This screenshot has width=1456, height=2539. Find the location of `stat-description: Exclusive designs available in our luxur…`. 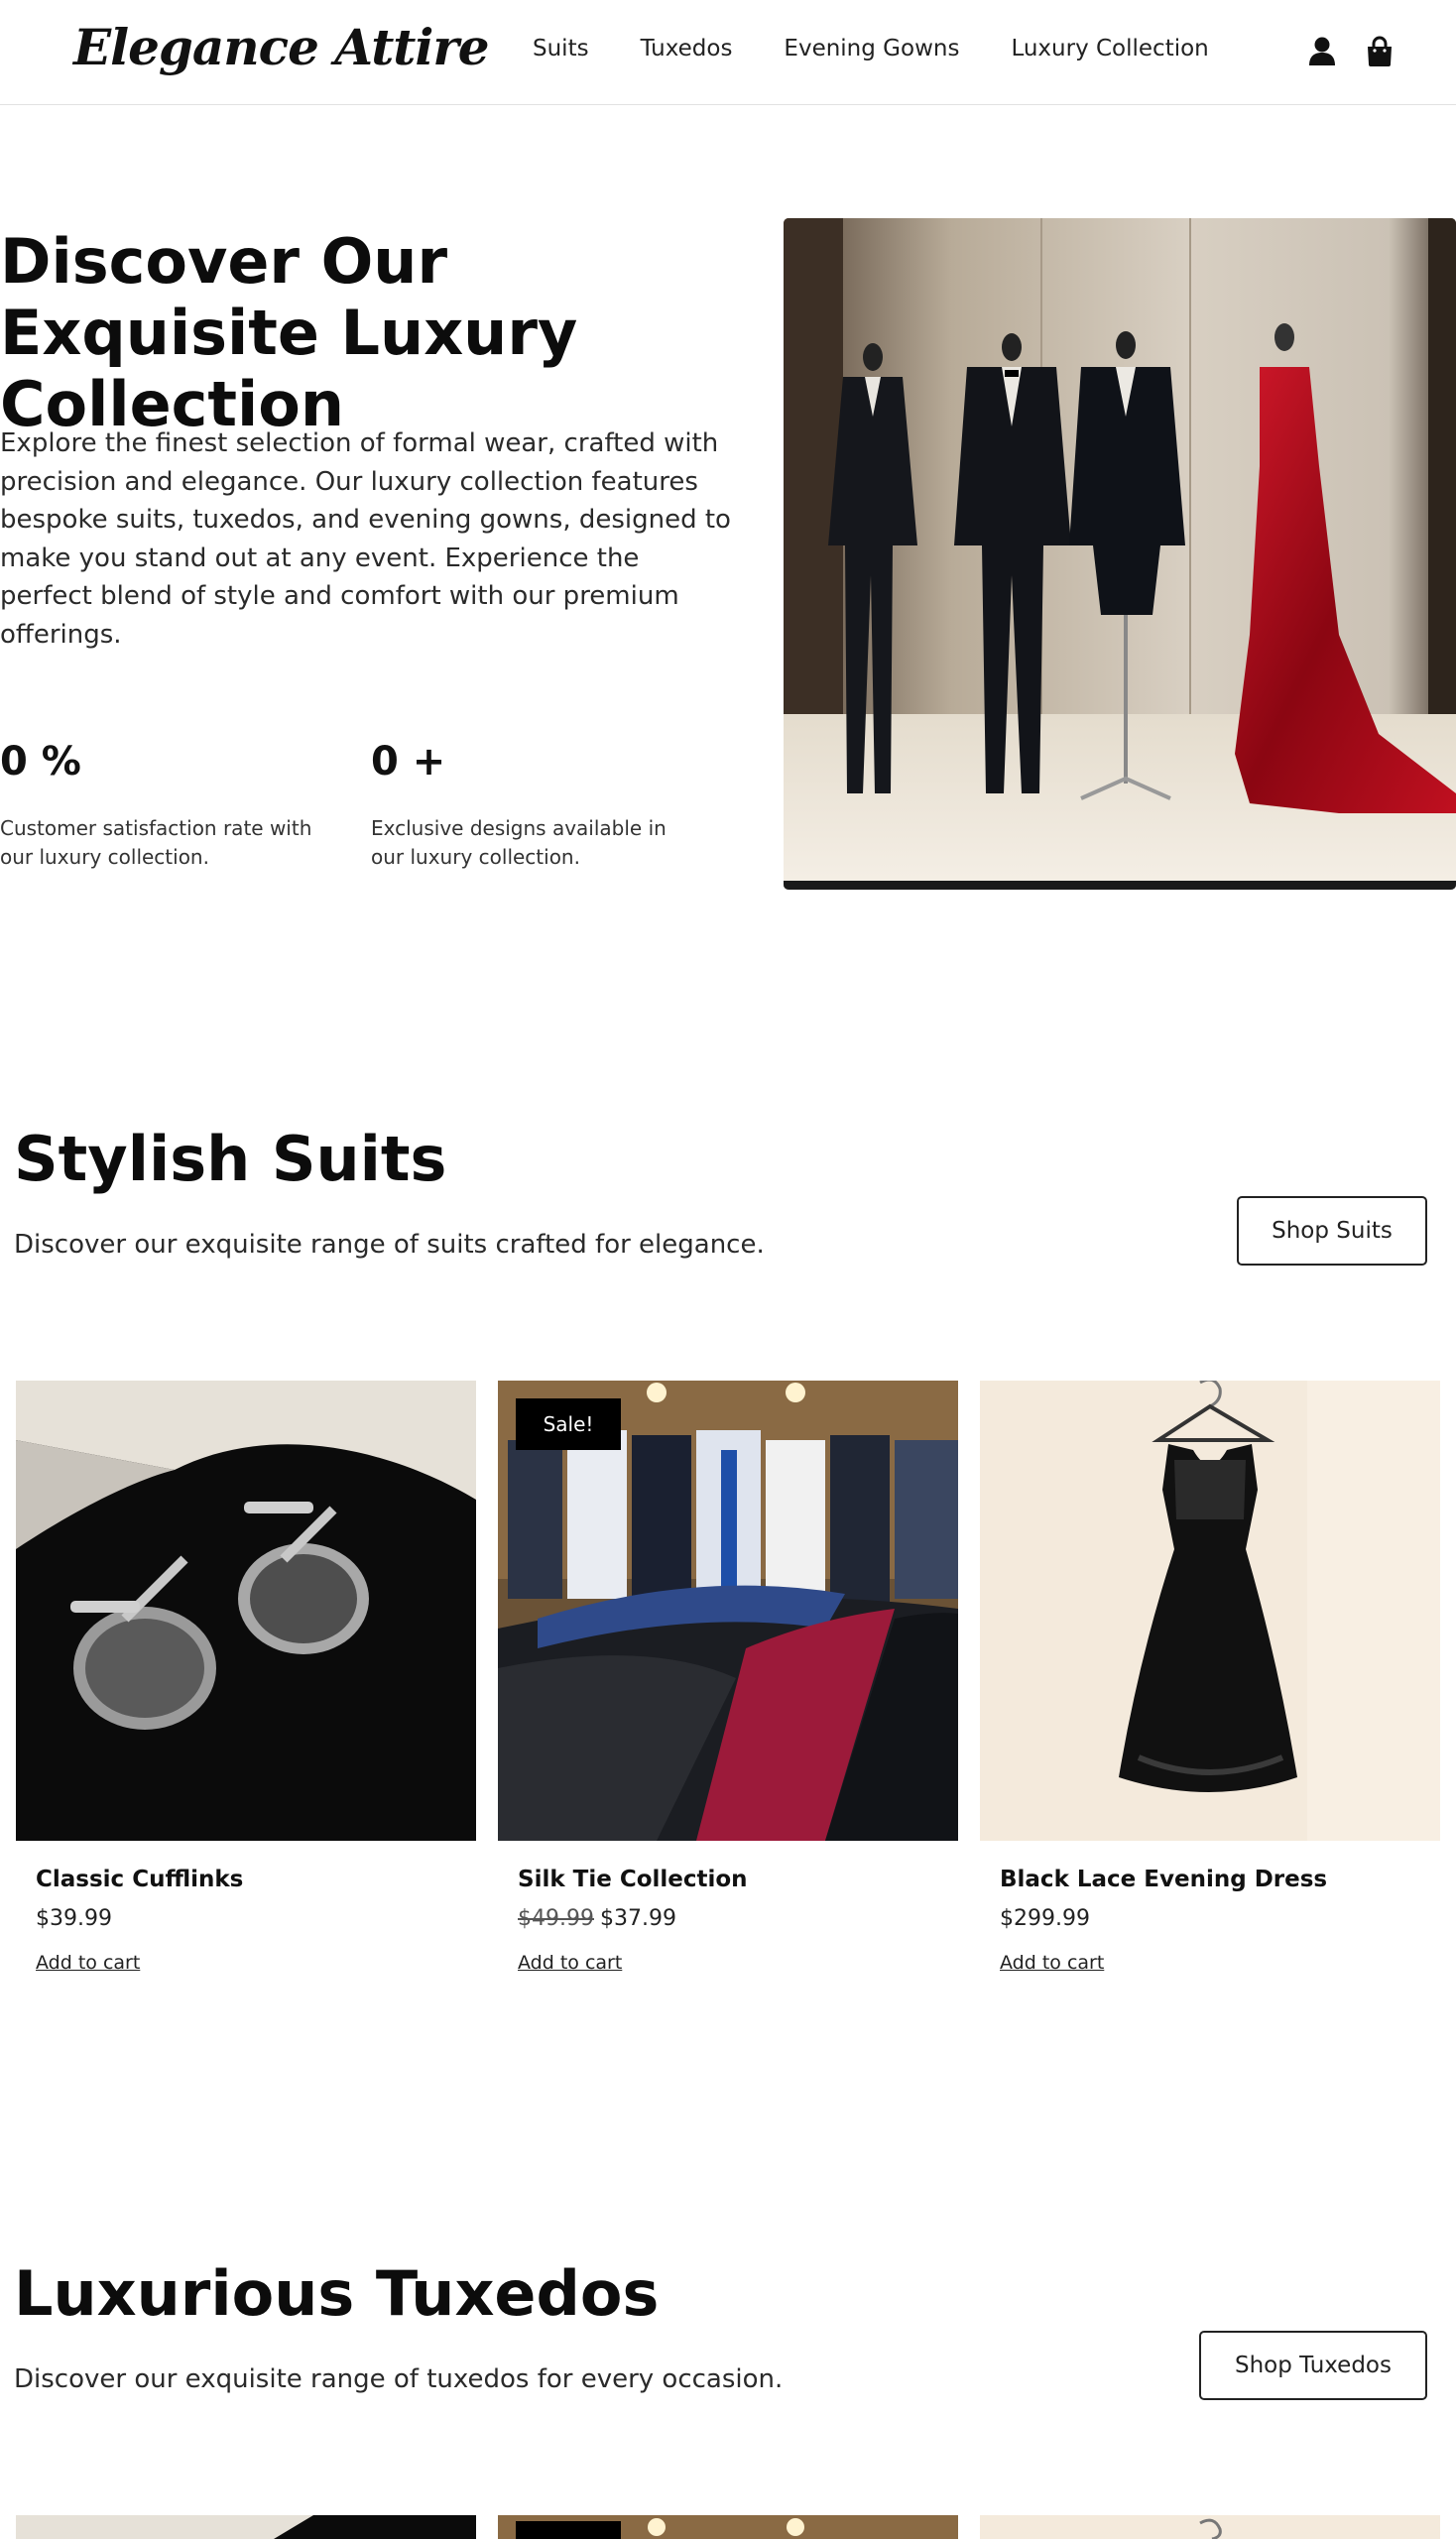

stat-description: Exclusive designs available in our luxur… is located at coordinates (519, 843).